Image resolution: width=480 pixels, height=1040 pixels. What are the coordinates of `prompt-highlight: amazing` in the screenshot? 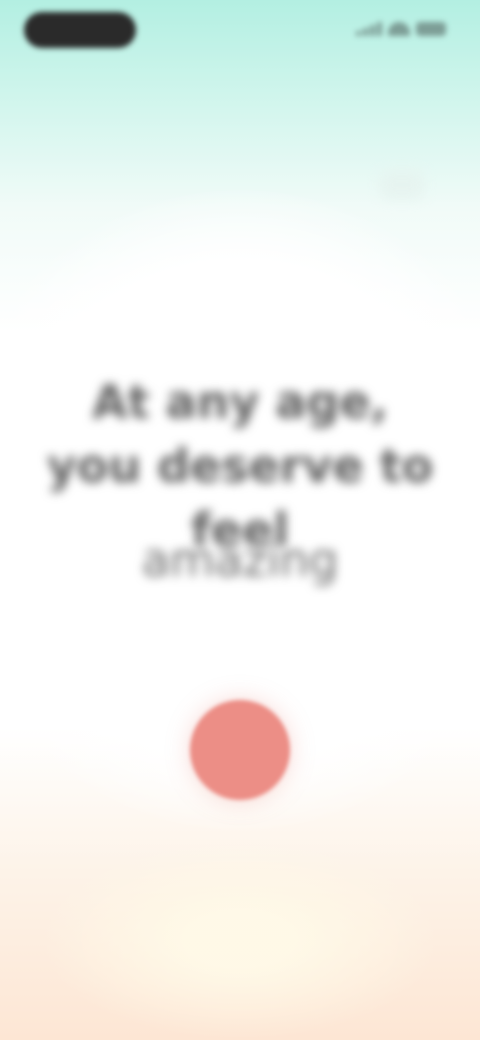 It's located at (240, 560).